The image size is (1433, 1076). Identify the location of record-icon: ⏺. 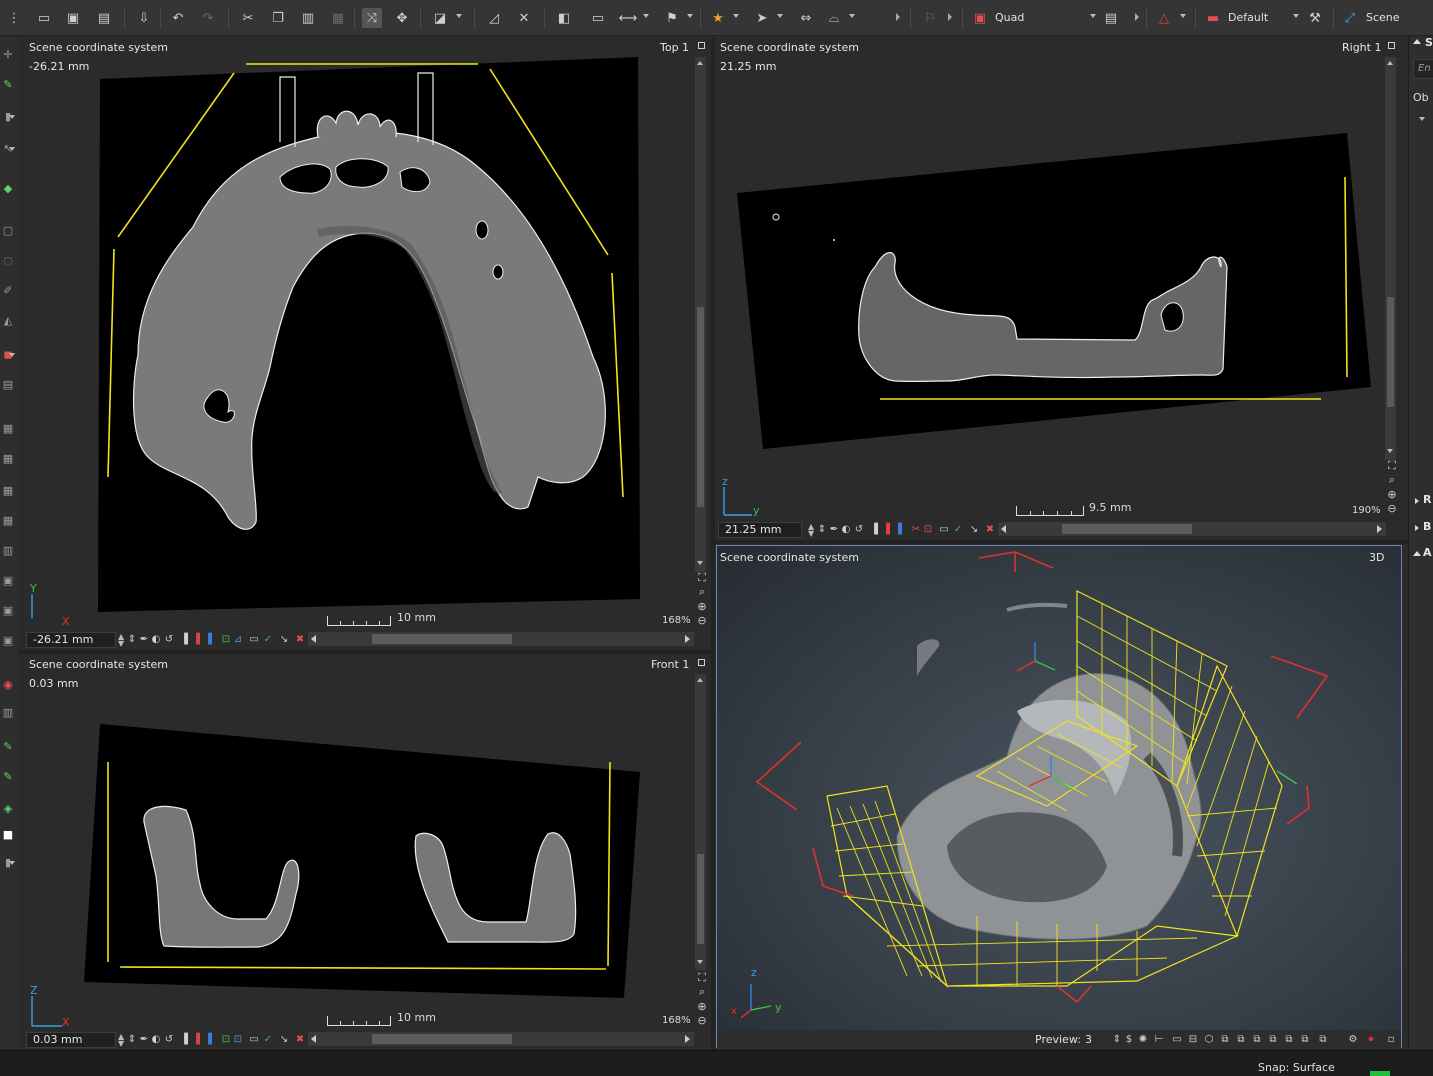
(1371, 1039).